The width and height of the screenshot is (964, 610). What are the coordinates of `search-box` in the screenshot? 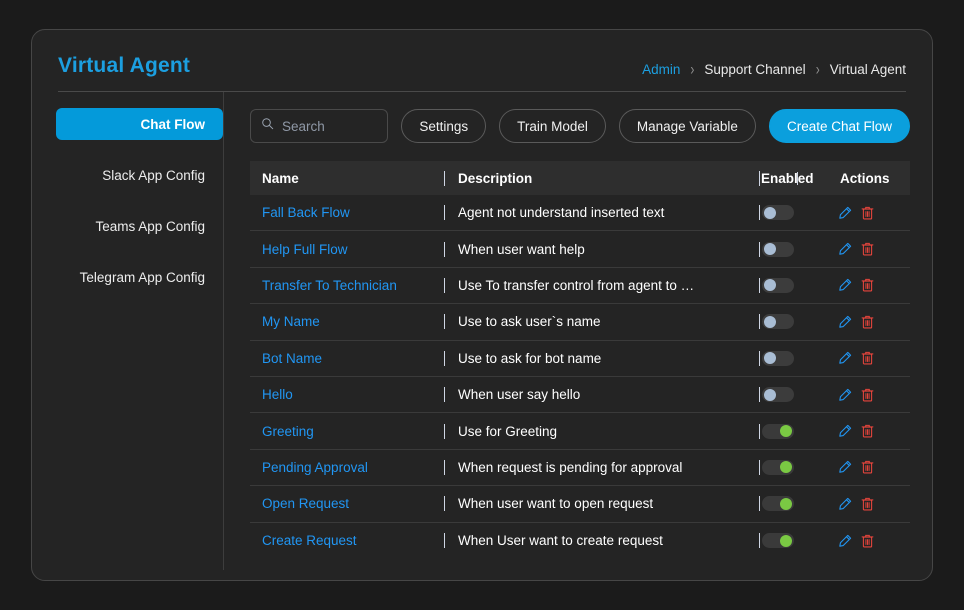 It's located at (319, 126).